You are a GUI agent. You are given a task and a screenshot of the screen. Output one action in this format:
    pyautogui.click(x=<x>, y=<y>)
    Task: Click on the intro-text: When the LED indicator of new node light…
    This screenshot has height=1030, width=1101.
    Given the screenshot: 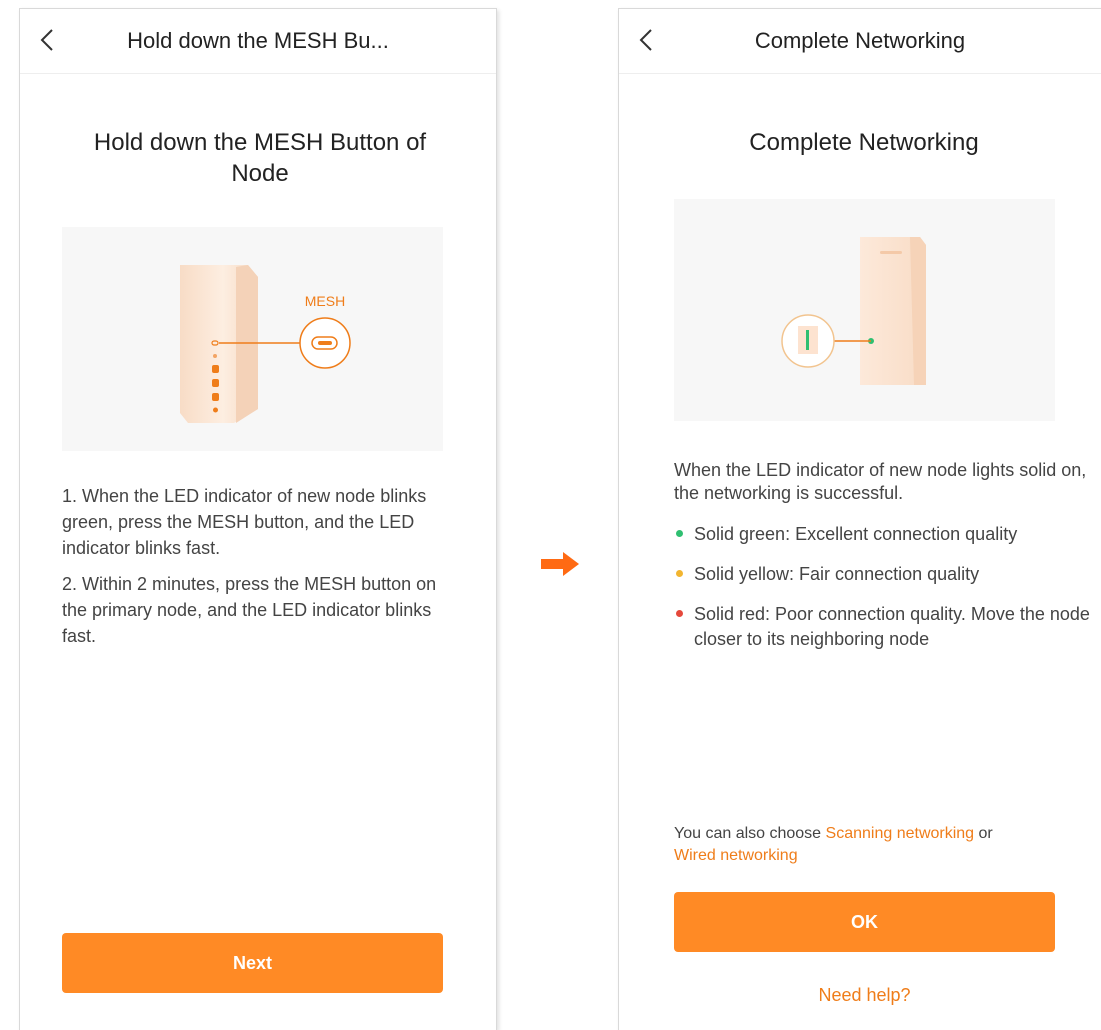 What is the action you would take?
    pyautogui.click(x=880, y=482)
    